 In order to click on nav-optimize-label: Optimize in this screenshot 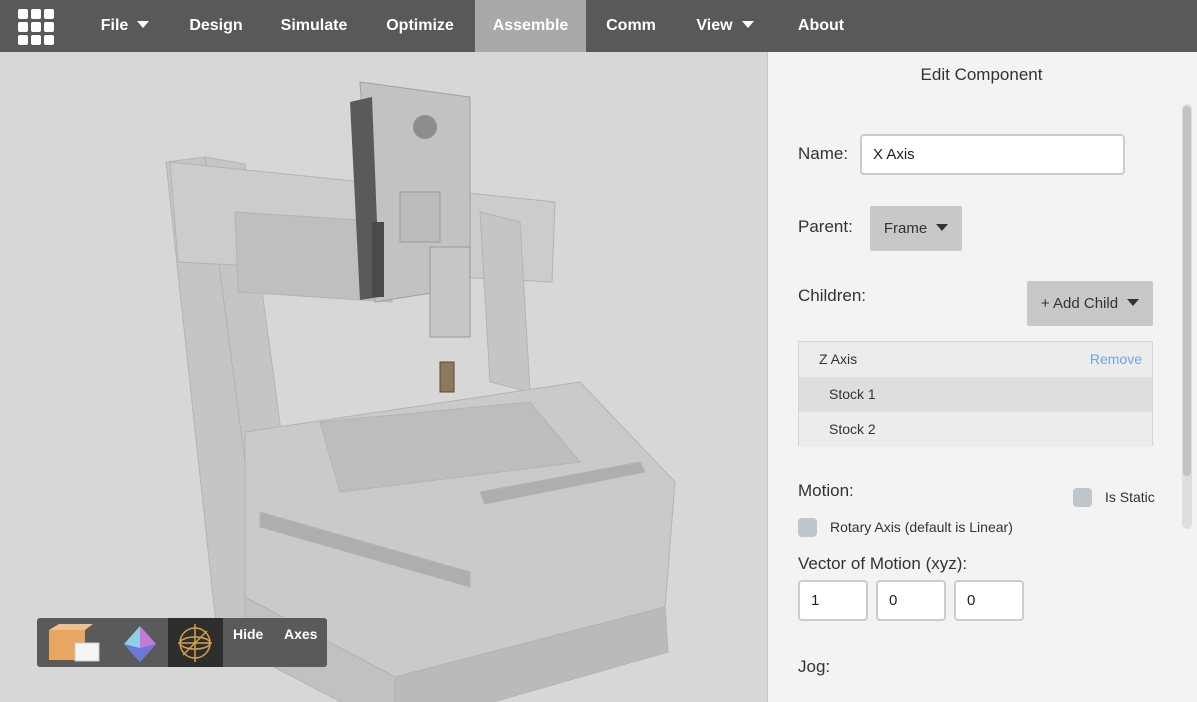, I will do `click(420, 25)`.